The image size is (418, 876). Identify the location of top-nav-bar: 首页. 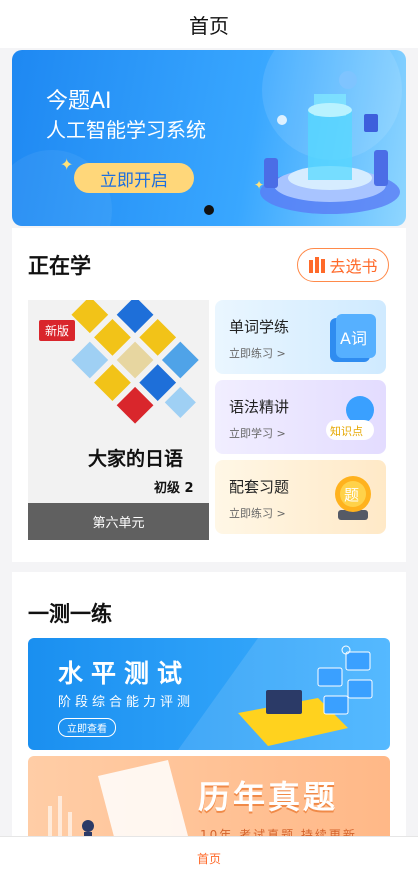
(209, 24).